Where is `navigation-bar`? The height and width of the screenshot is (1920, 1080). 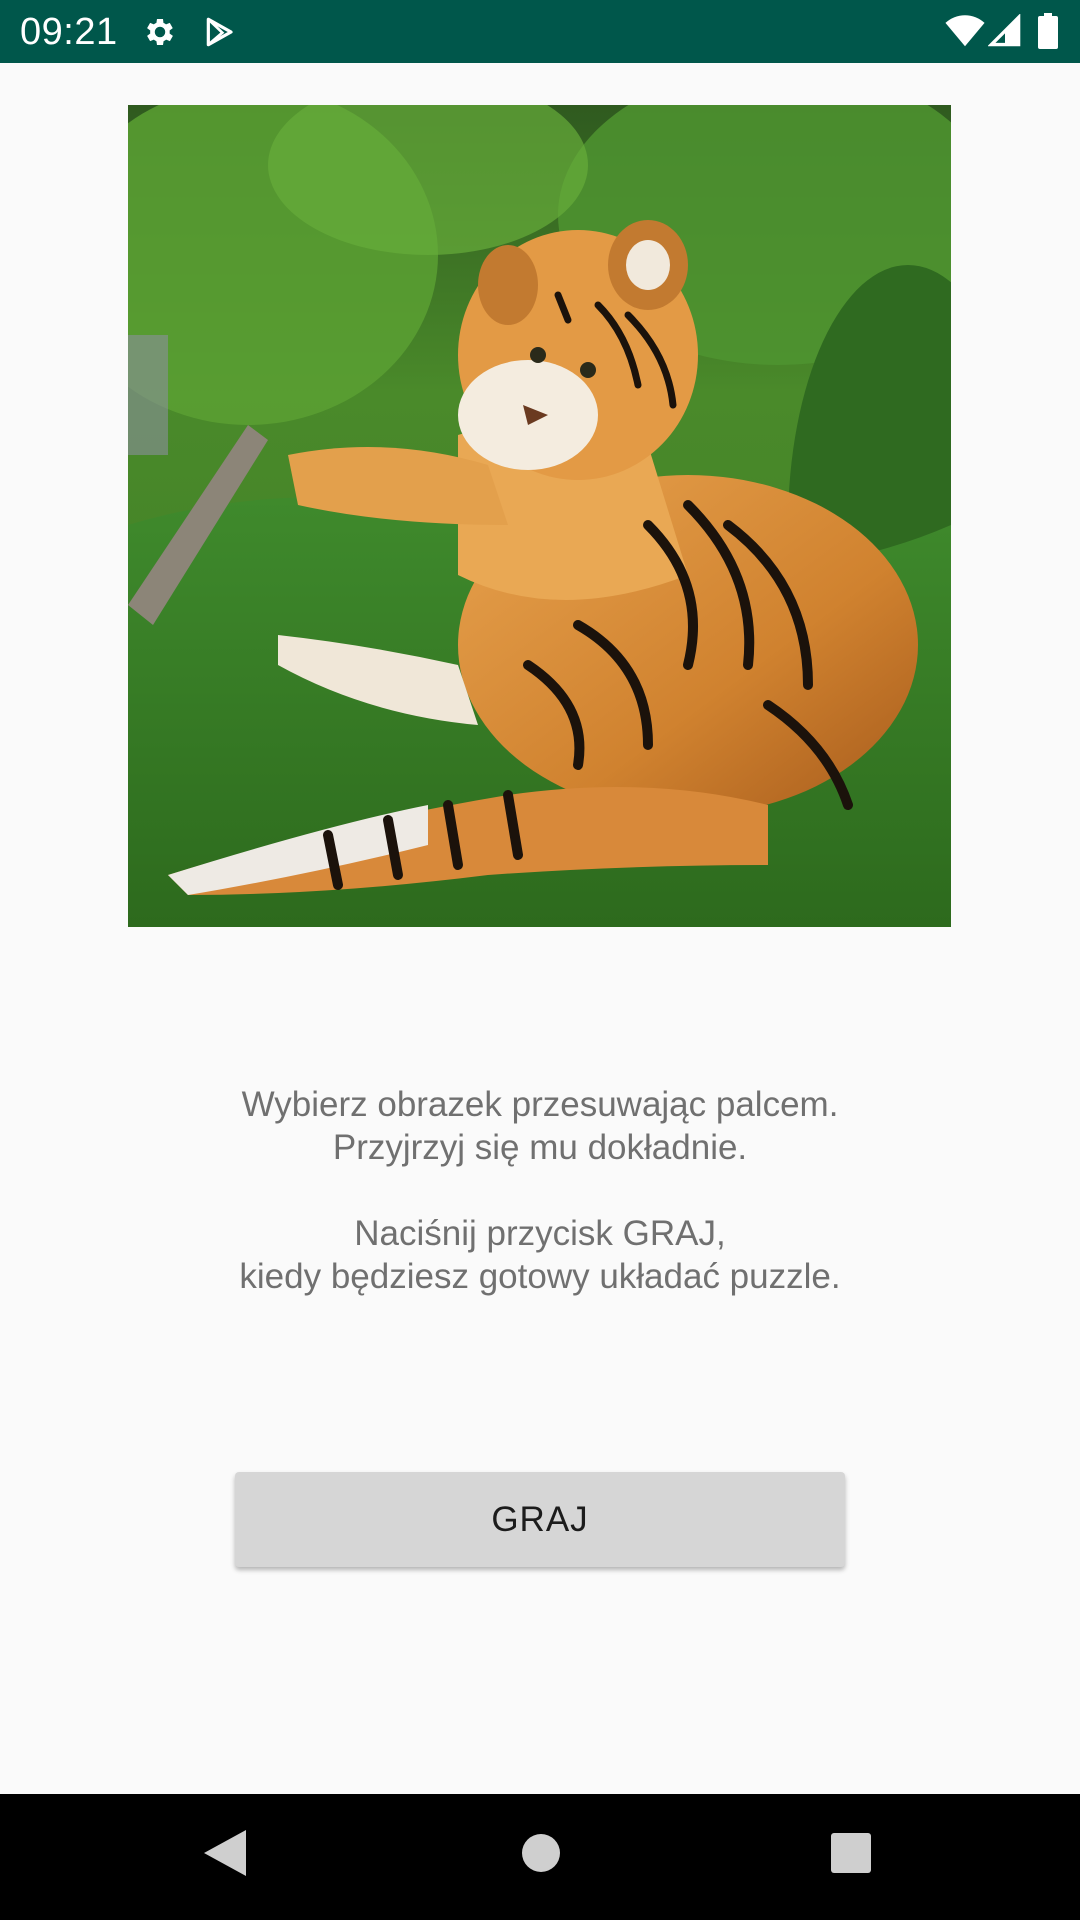 navigation-bar is located at coordinates (540, 1857).